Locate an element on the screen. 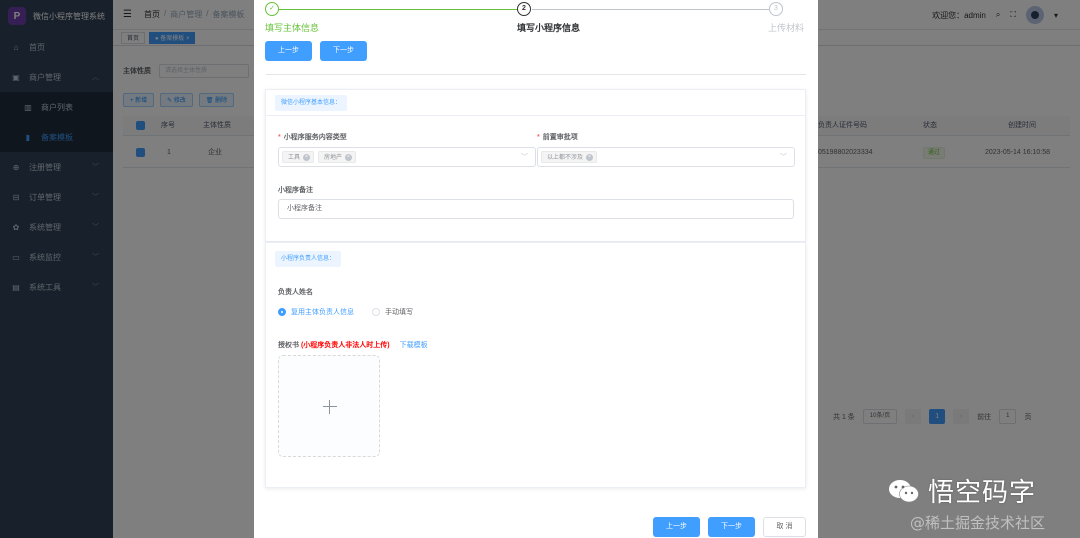 The height and width of the screenshot is (538, 1080). section-tag: 微信小程序基本信息： is located at coordinates (311, 103).